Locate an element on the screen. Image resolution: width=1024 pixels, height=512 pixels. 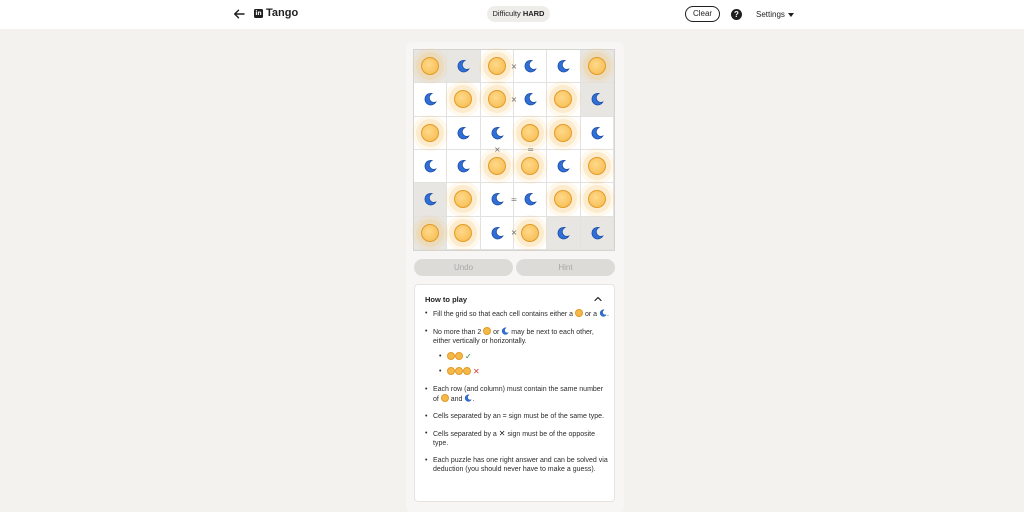
game-title: Tango is located at coordinates (282, 13).